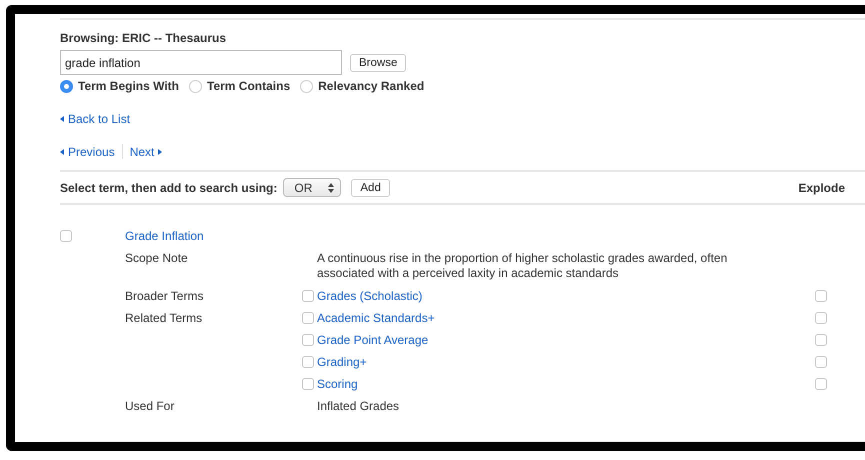 This screenshot has height=460, width=865. What do you see at coordinates (370, 187) in the screenshot?
I see `add-button: Add` at bounding box center [370, 187].